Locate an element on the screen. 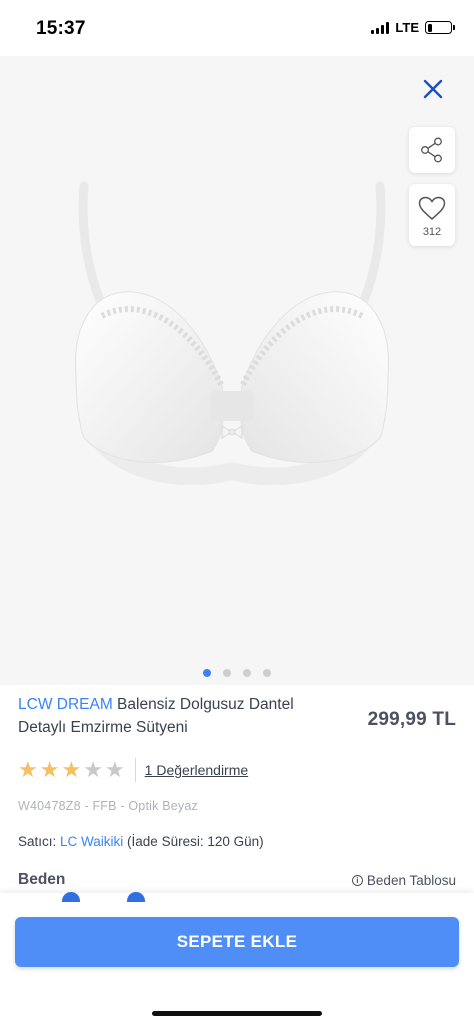 This screenshot has width=474, height=1024. status-bar: 15:37 LTE is located at coordinates (237, 28).